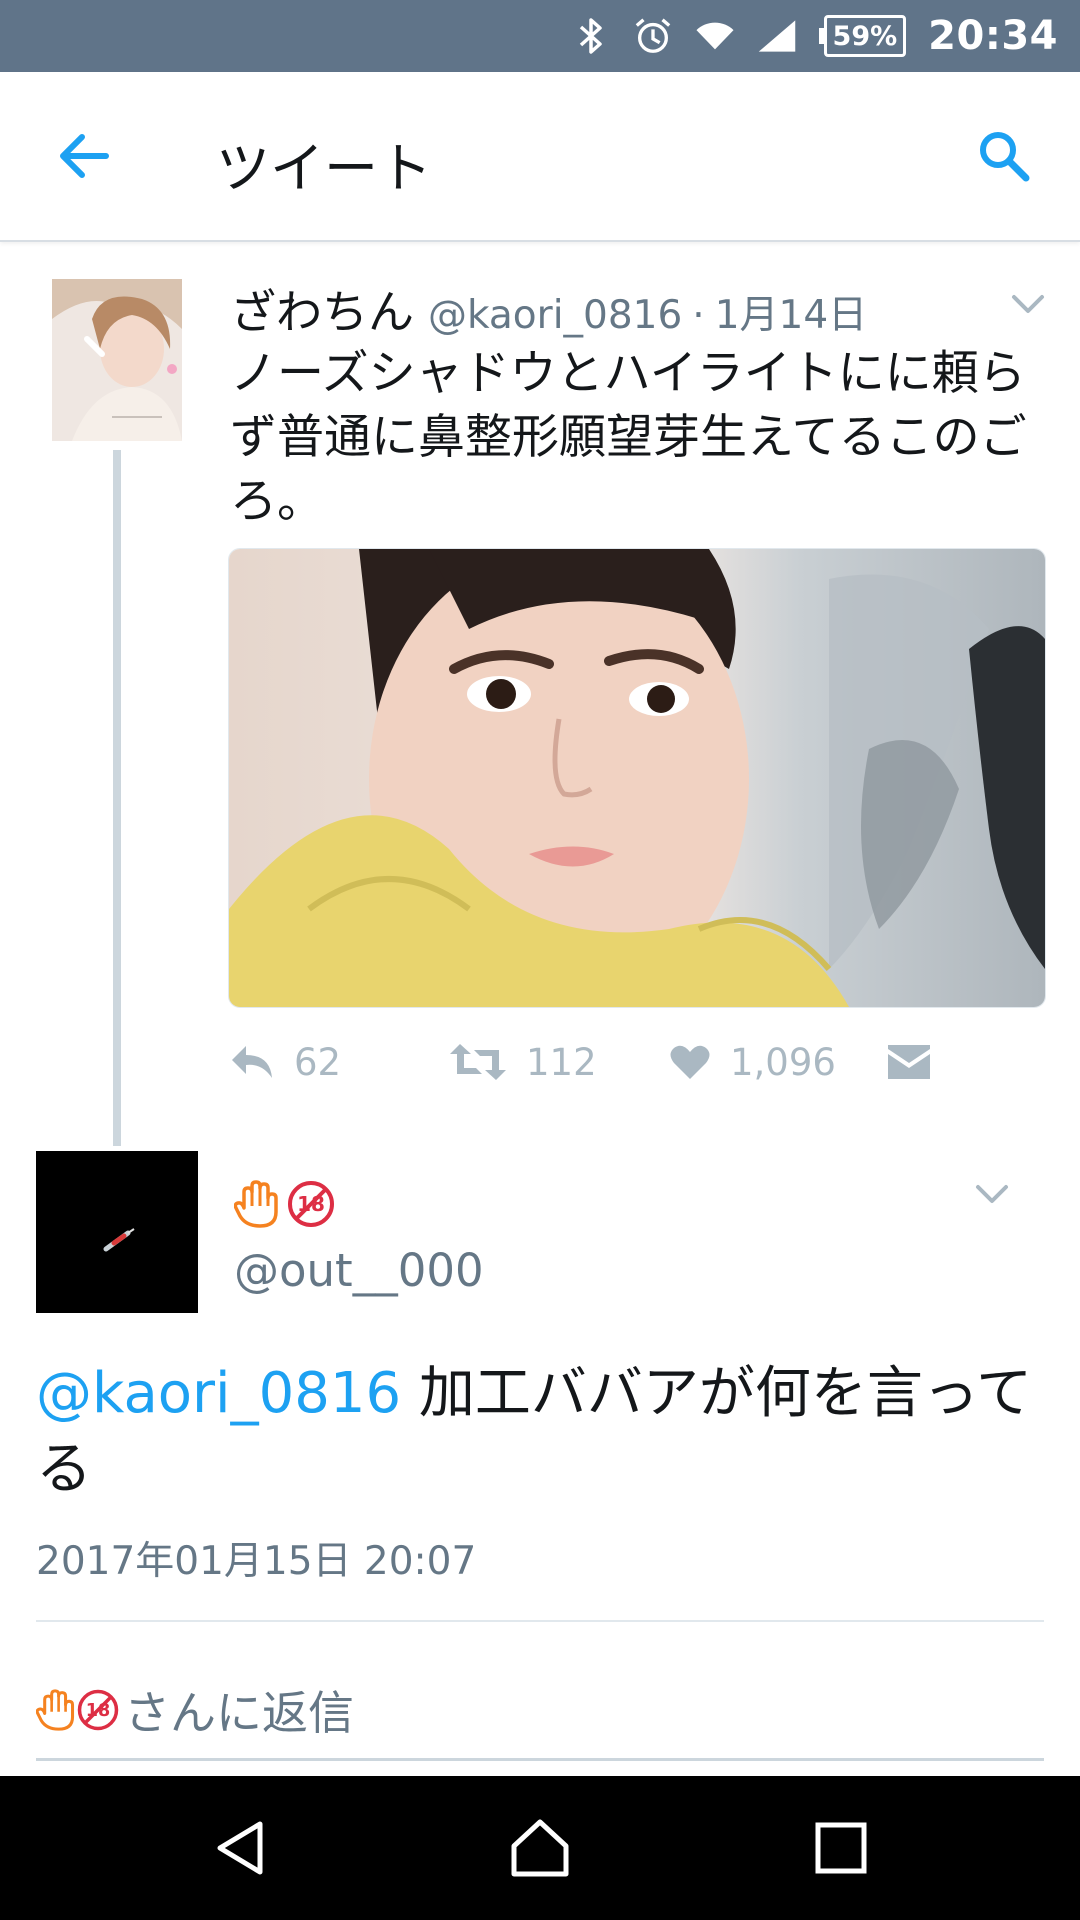  I want to click on retweet-icon, so click(478, 1062).